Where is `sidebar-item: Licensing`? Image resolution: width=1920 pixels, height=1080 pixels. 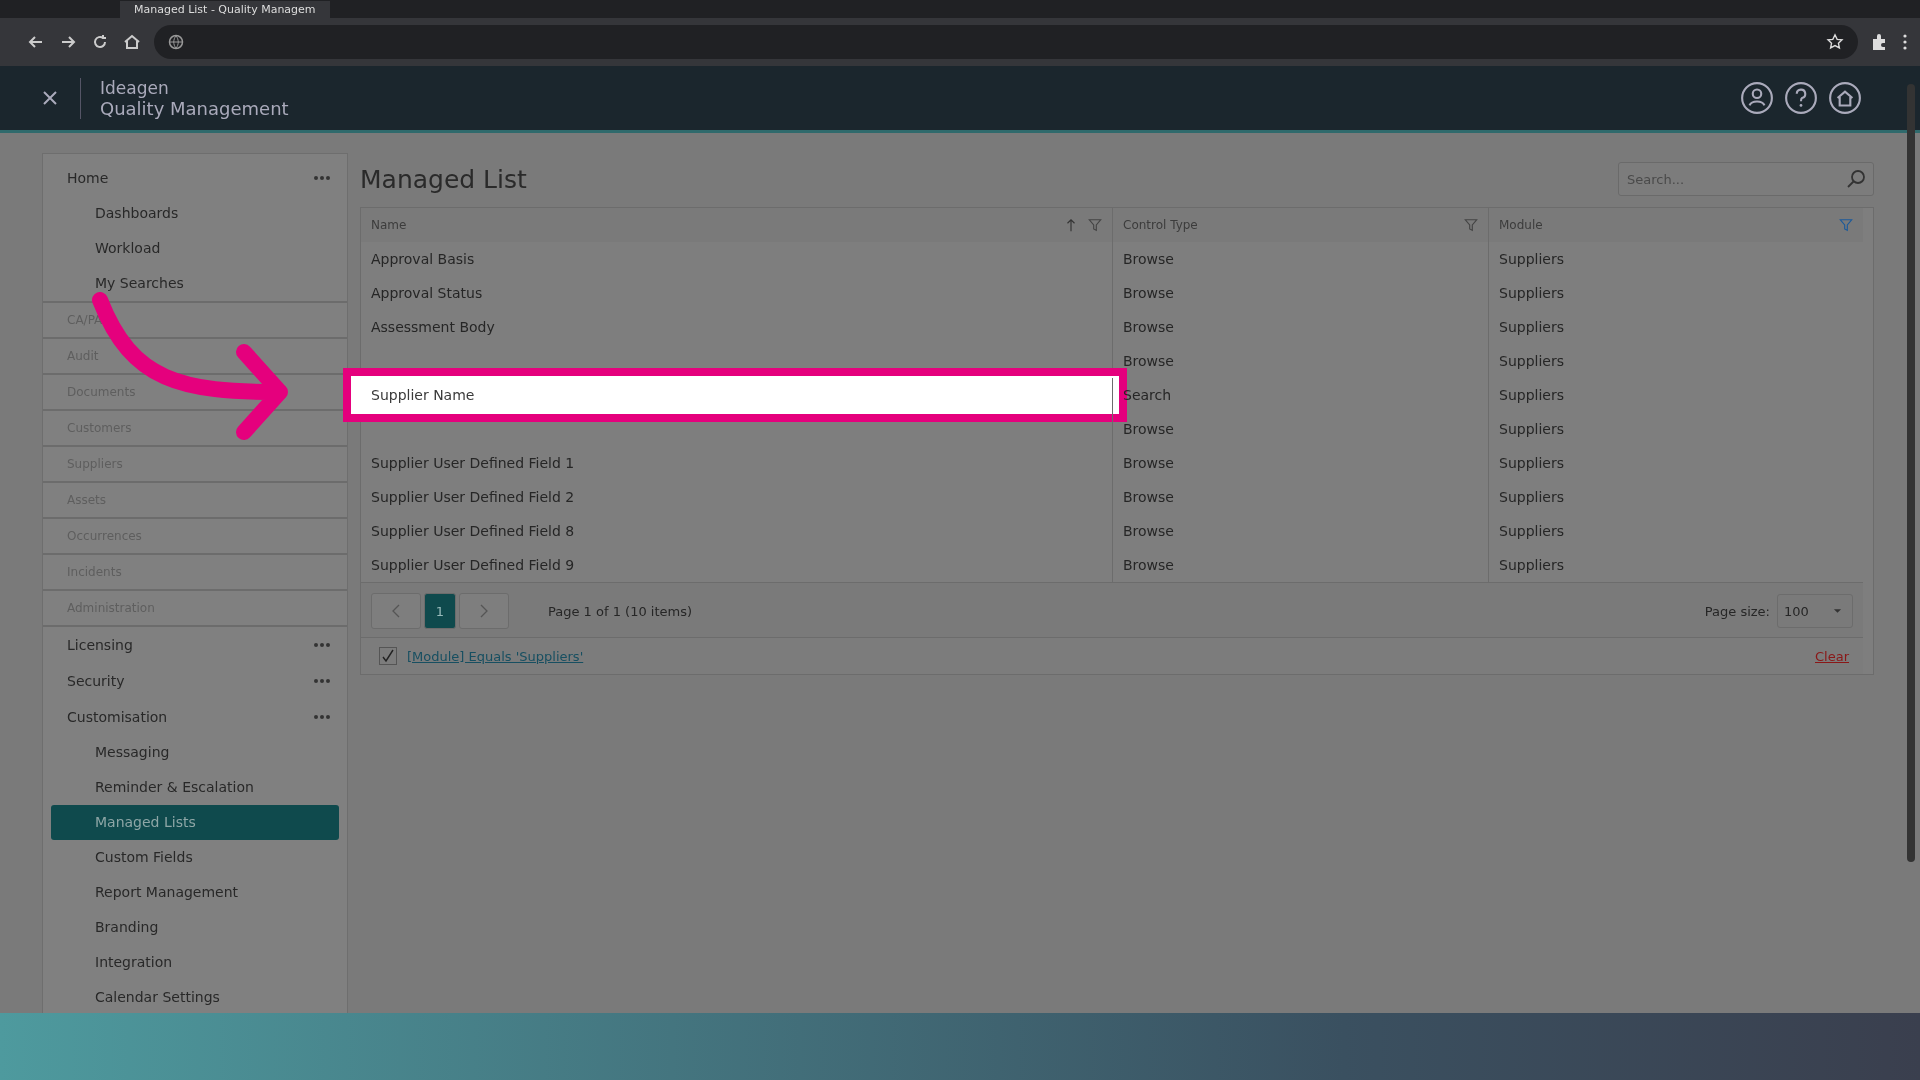 sidebar-item: Licensing is located at coordinates (100, 645).